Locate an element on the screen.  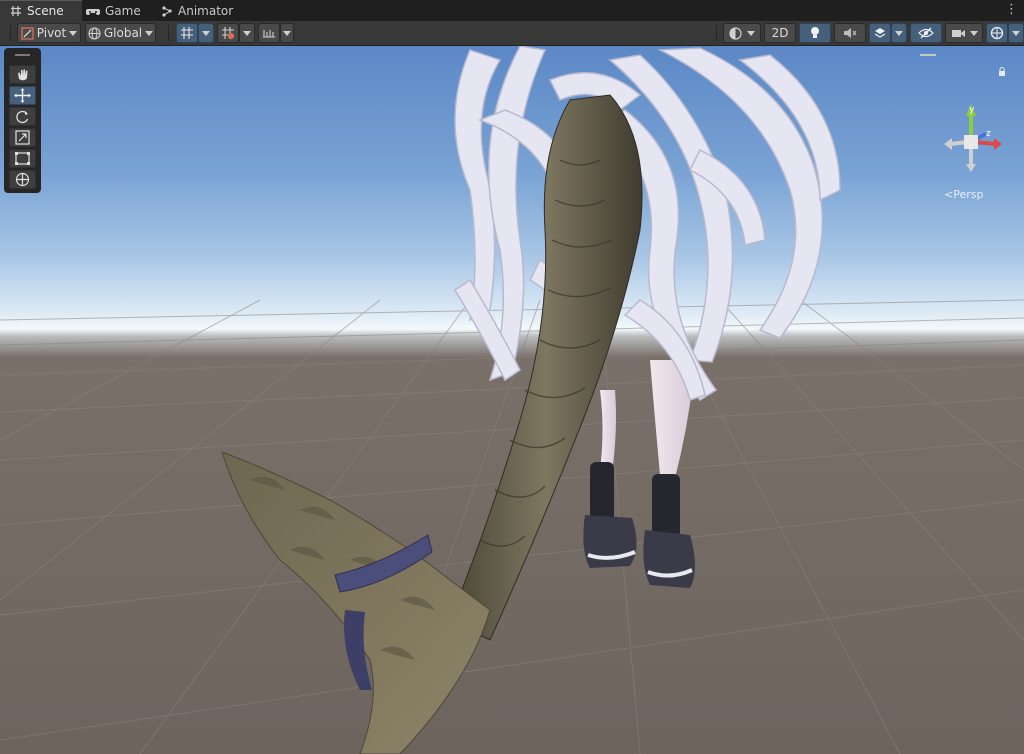
move-arrows-icon is located at coordinates (22, 95).